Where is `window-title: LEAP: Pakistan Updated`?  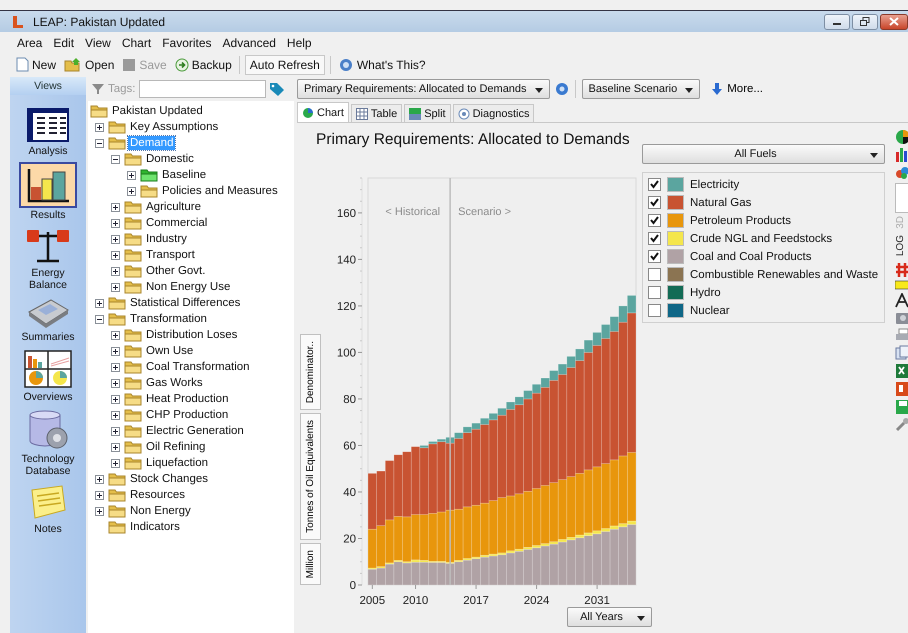
window-title: LEAP: Pakistan Updated is located at coordinates (99, 21).